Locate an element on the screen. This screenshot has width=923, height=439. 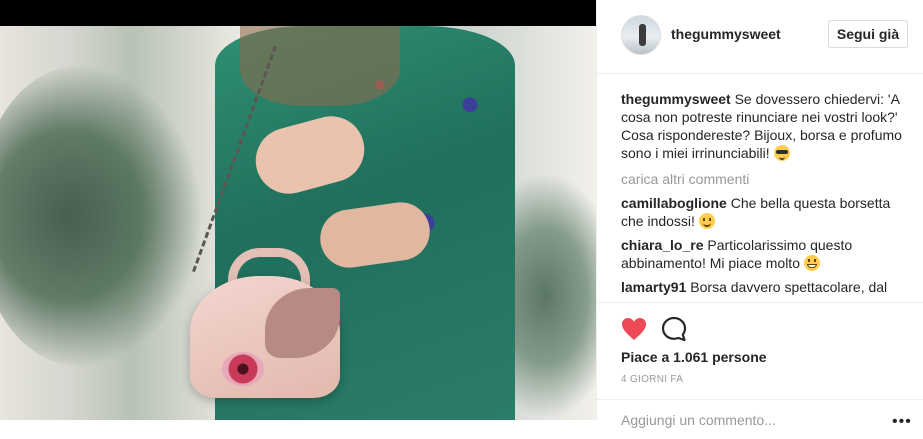
avatar-figure is located at coordinates (642, 35).